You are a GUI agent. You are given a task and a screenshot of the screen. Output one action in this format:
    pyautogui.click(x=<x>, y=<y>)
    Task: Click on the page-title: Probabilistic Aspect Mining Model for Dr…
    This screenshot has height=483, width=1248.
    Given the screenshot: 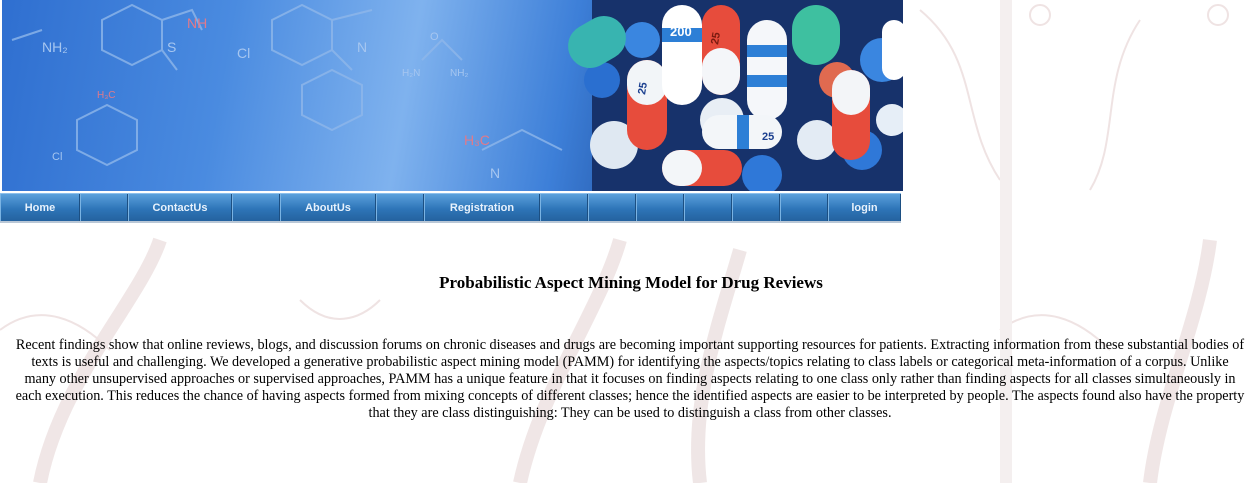 What is the action you would take?
    pyautogui.click(x=631, y=282)
    